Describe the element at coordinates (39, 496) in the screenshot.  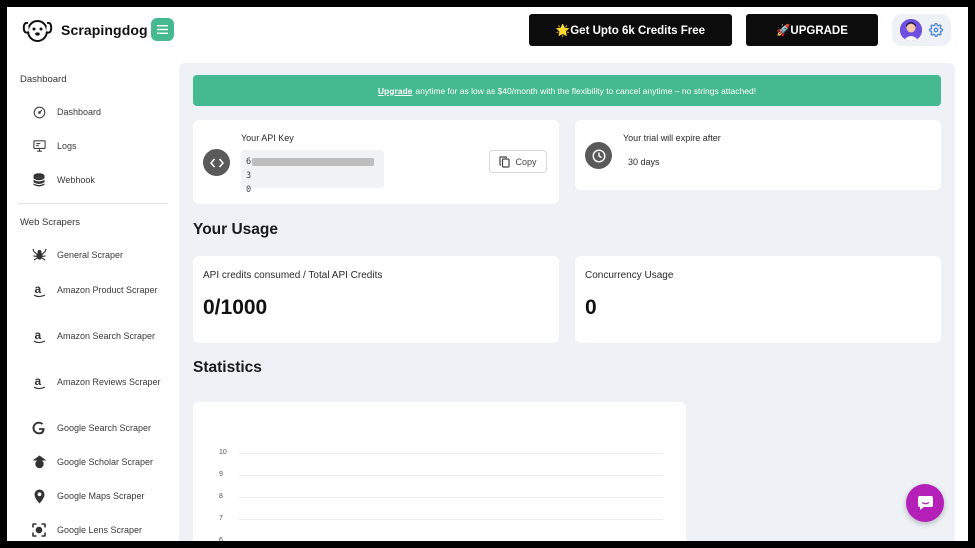
I see `map-pin-icon` at that location.